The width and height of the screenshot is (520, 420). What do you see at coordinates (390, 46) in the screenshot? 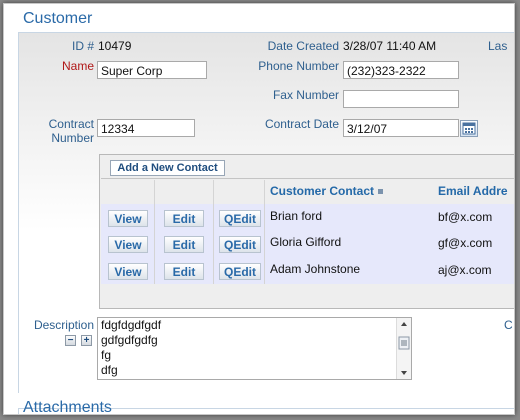
I see `date-created-value: 3/28/07 11:40 AM` at bounding box center [390, 46].